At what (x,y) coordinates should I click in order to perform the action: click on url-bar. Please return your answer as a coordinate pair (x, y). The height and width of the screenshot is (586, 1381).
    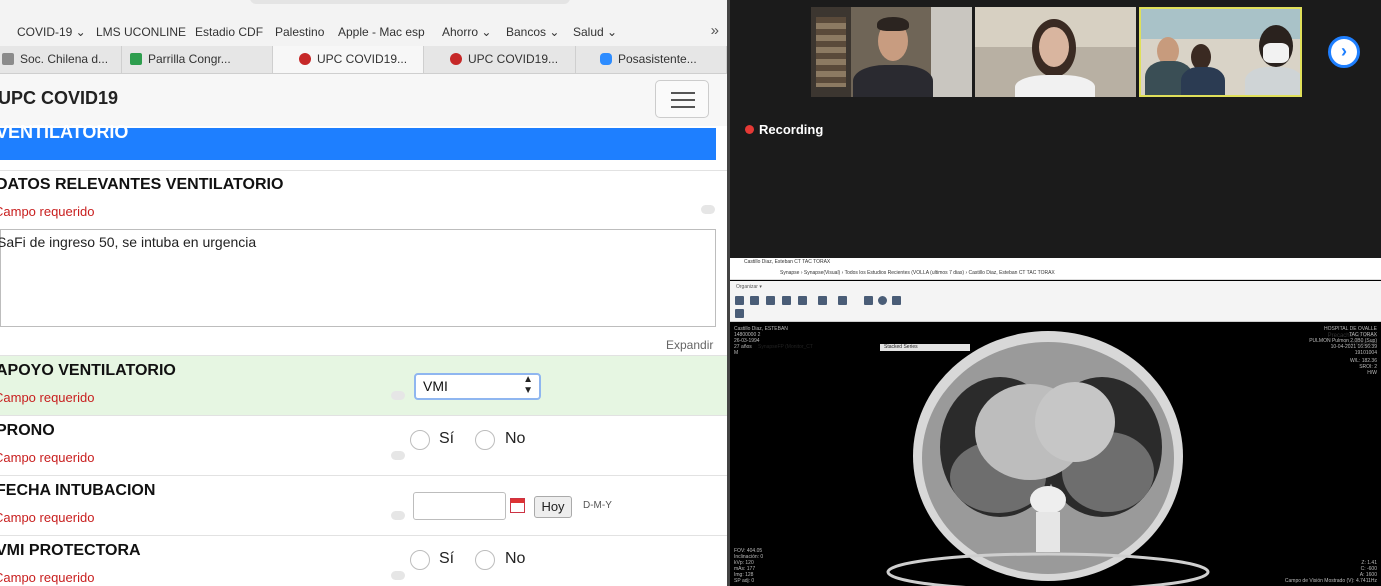
    Looking at the image, I should click on (410, 2).